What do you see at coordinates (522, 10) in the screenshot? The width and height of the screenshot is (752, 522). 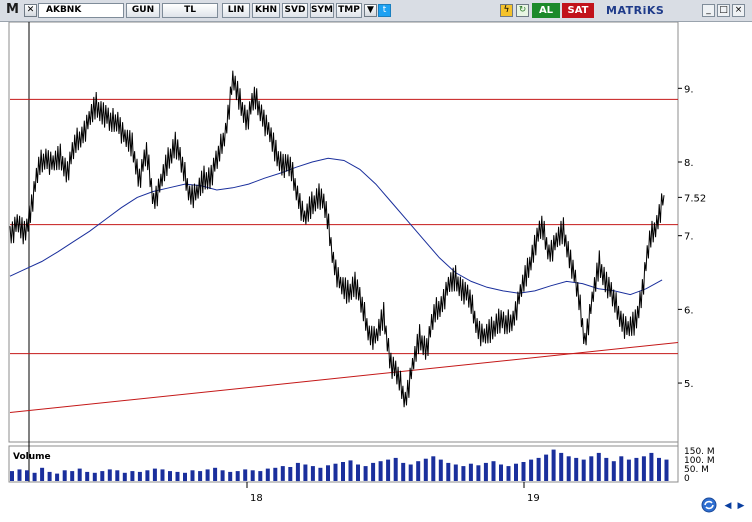 I see `refresh-icon: ↻` at bounding box center [522, 10].